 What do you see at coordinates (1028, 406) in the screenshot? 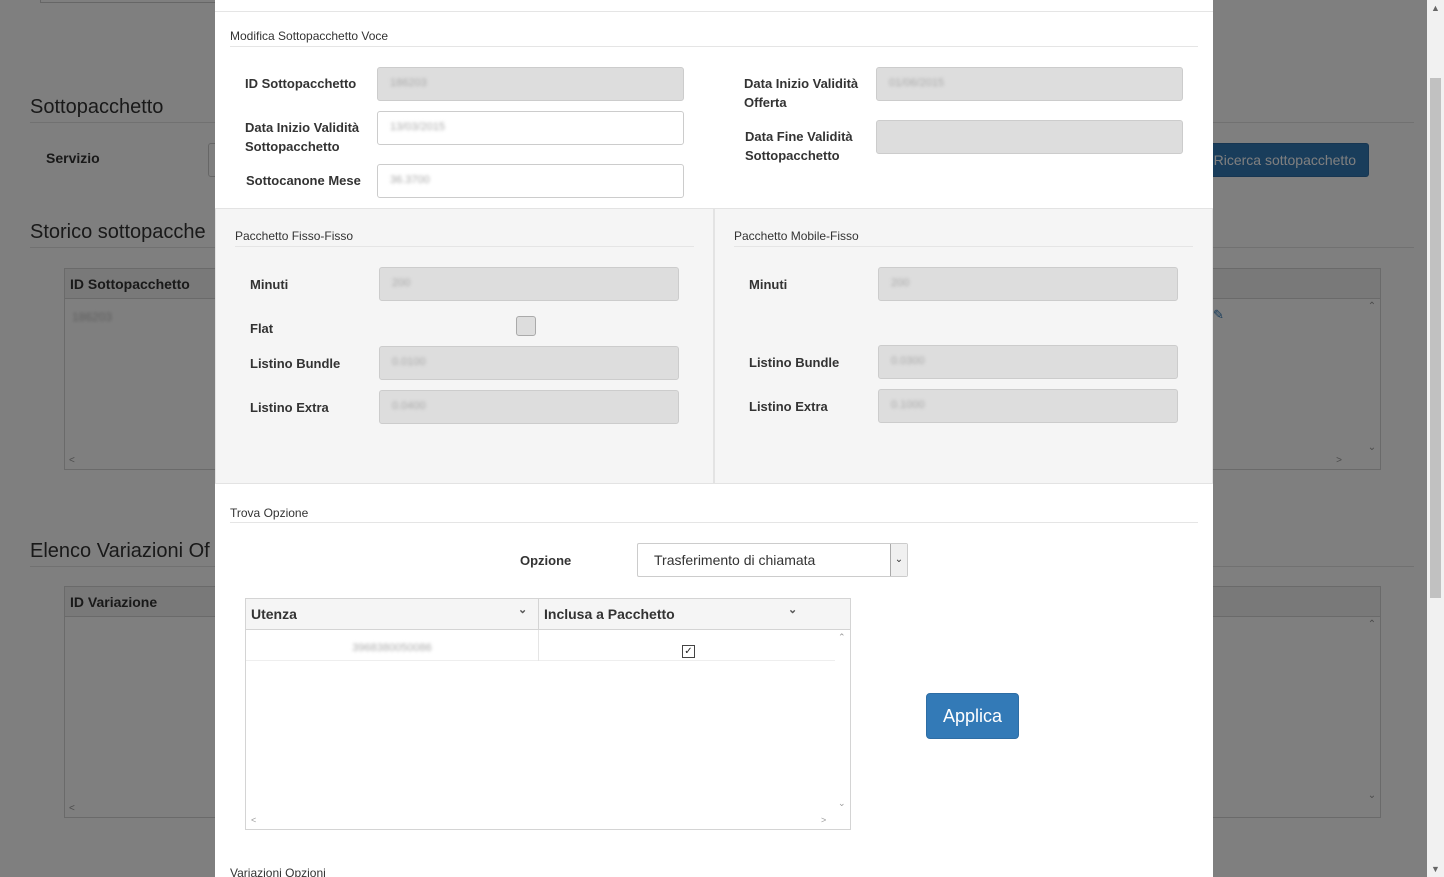
I see `mobile-listino-extra-input: 0.1000` at bounding box center [1028, 406].